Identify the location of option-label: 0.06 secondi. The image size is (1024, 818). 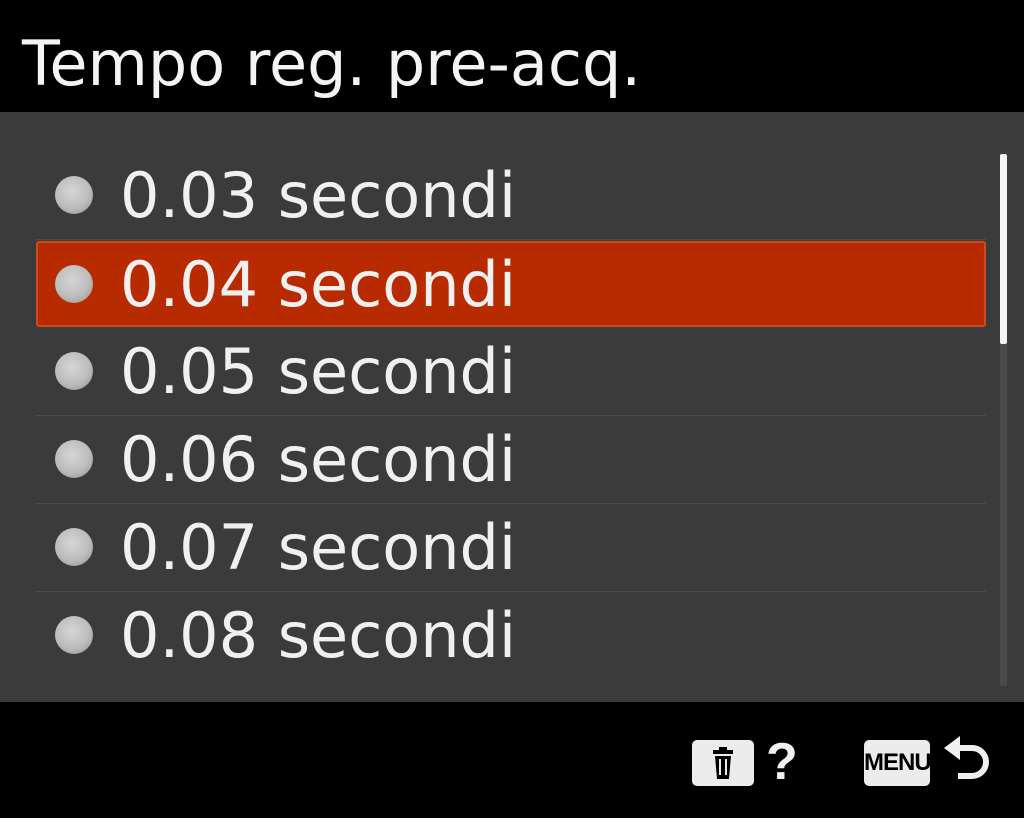
(318, 459).